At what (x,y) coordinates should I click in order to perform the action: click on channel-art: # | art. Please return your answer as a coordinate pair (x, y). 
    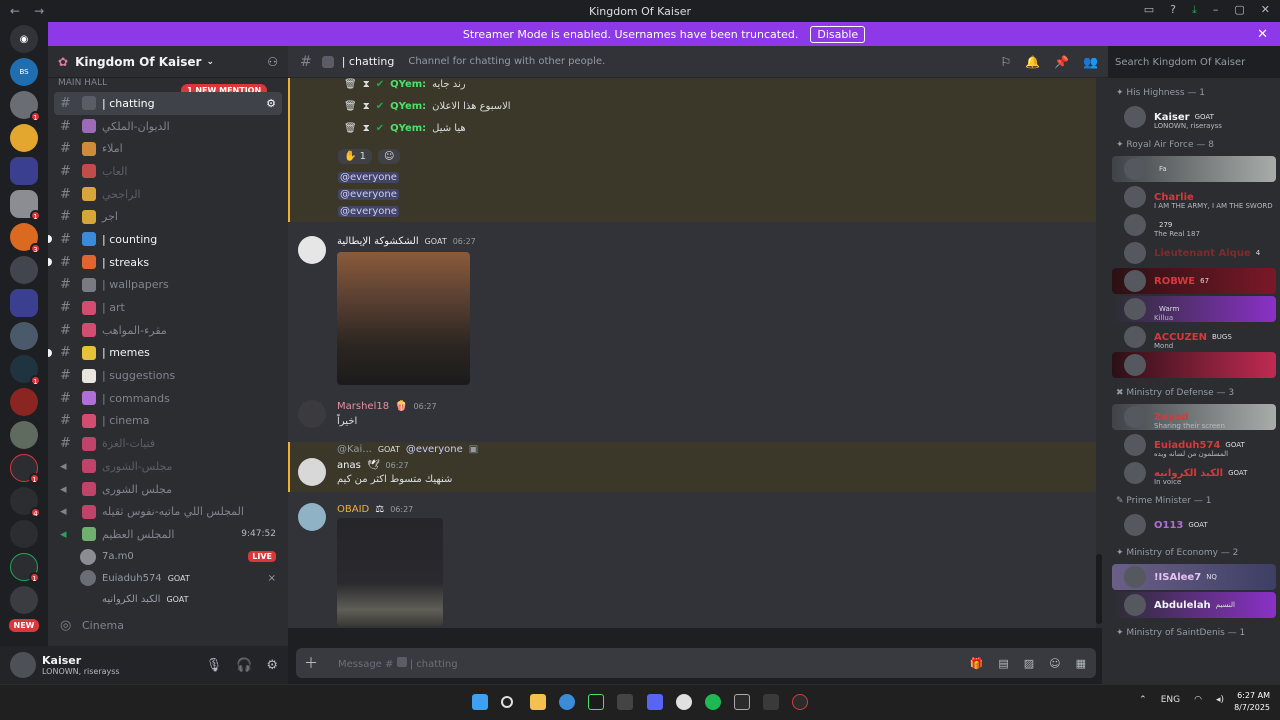
    Looking at the image, I should click on (168, 307).